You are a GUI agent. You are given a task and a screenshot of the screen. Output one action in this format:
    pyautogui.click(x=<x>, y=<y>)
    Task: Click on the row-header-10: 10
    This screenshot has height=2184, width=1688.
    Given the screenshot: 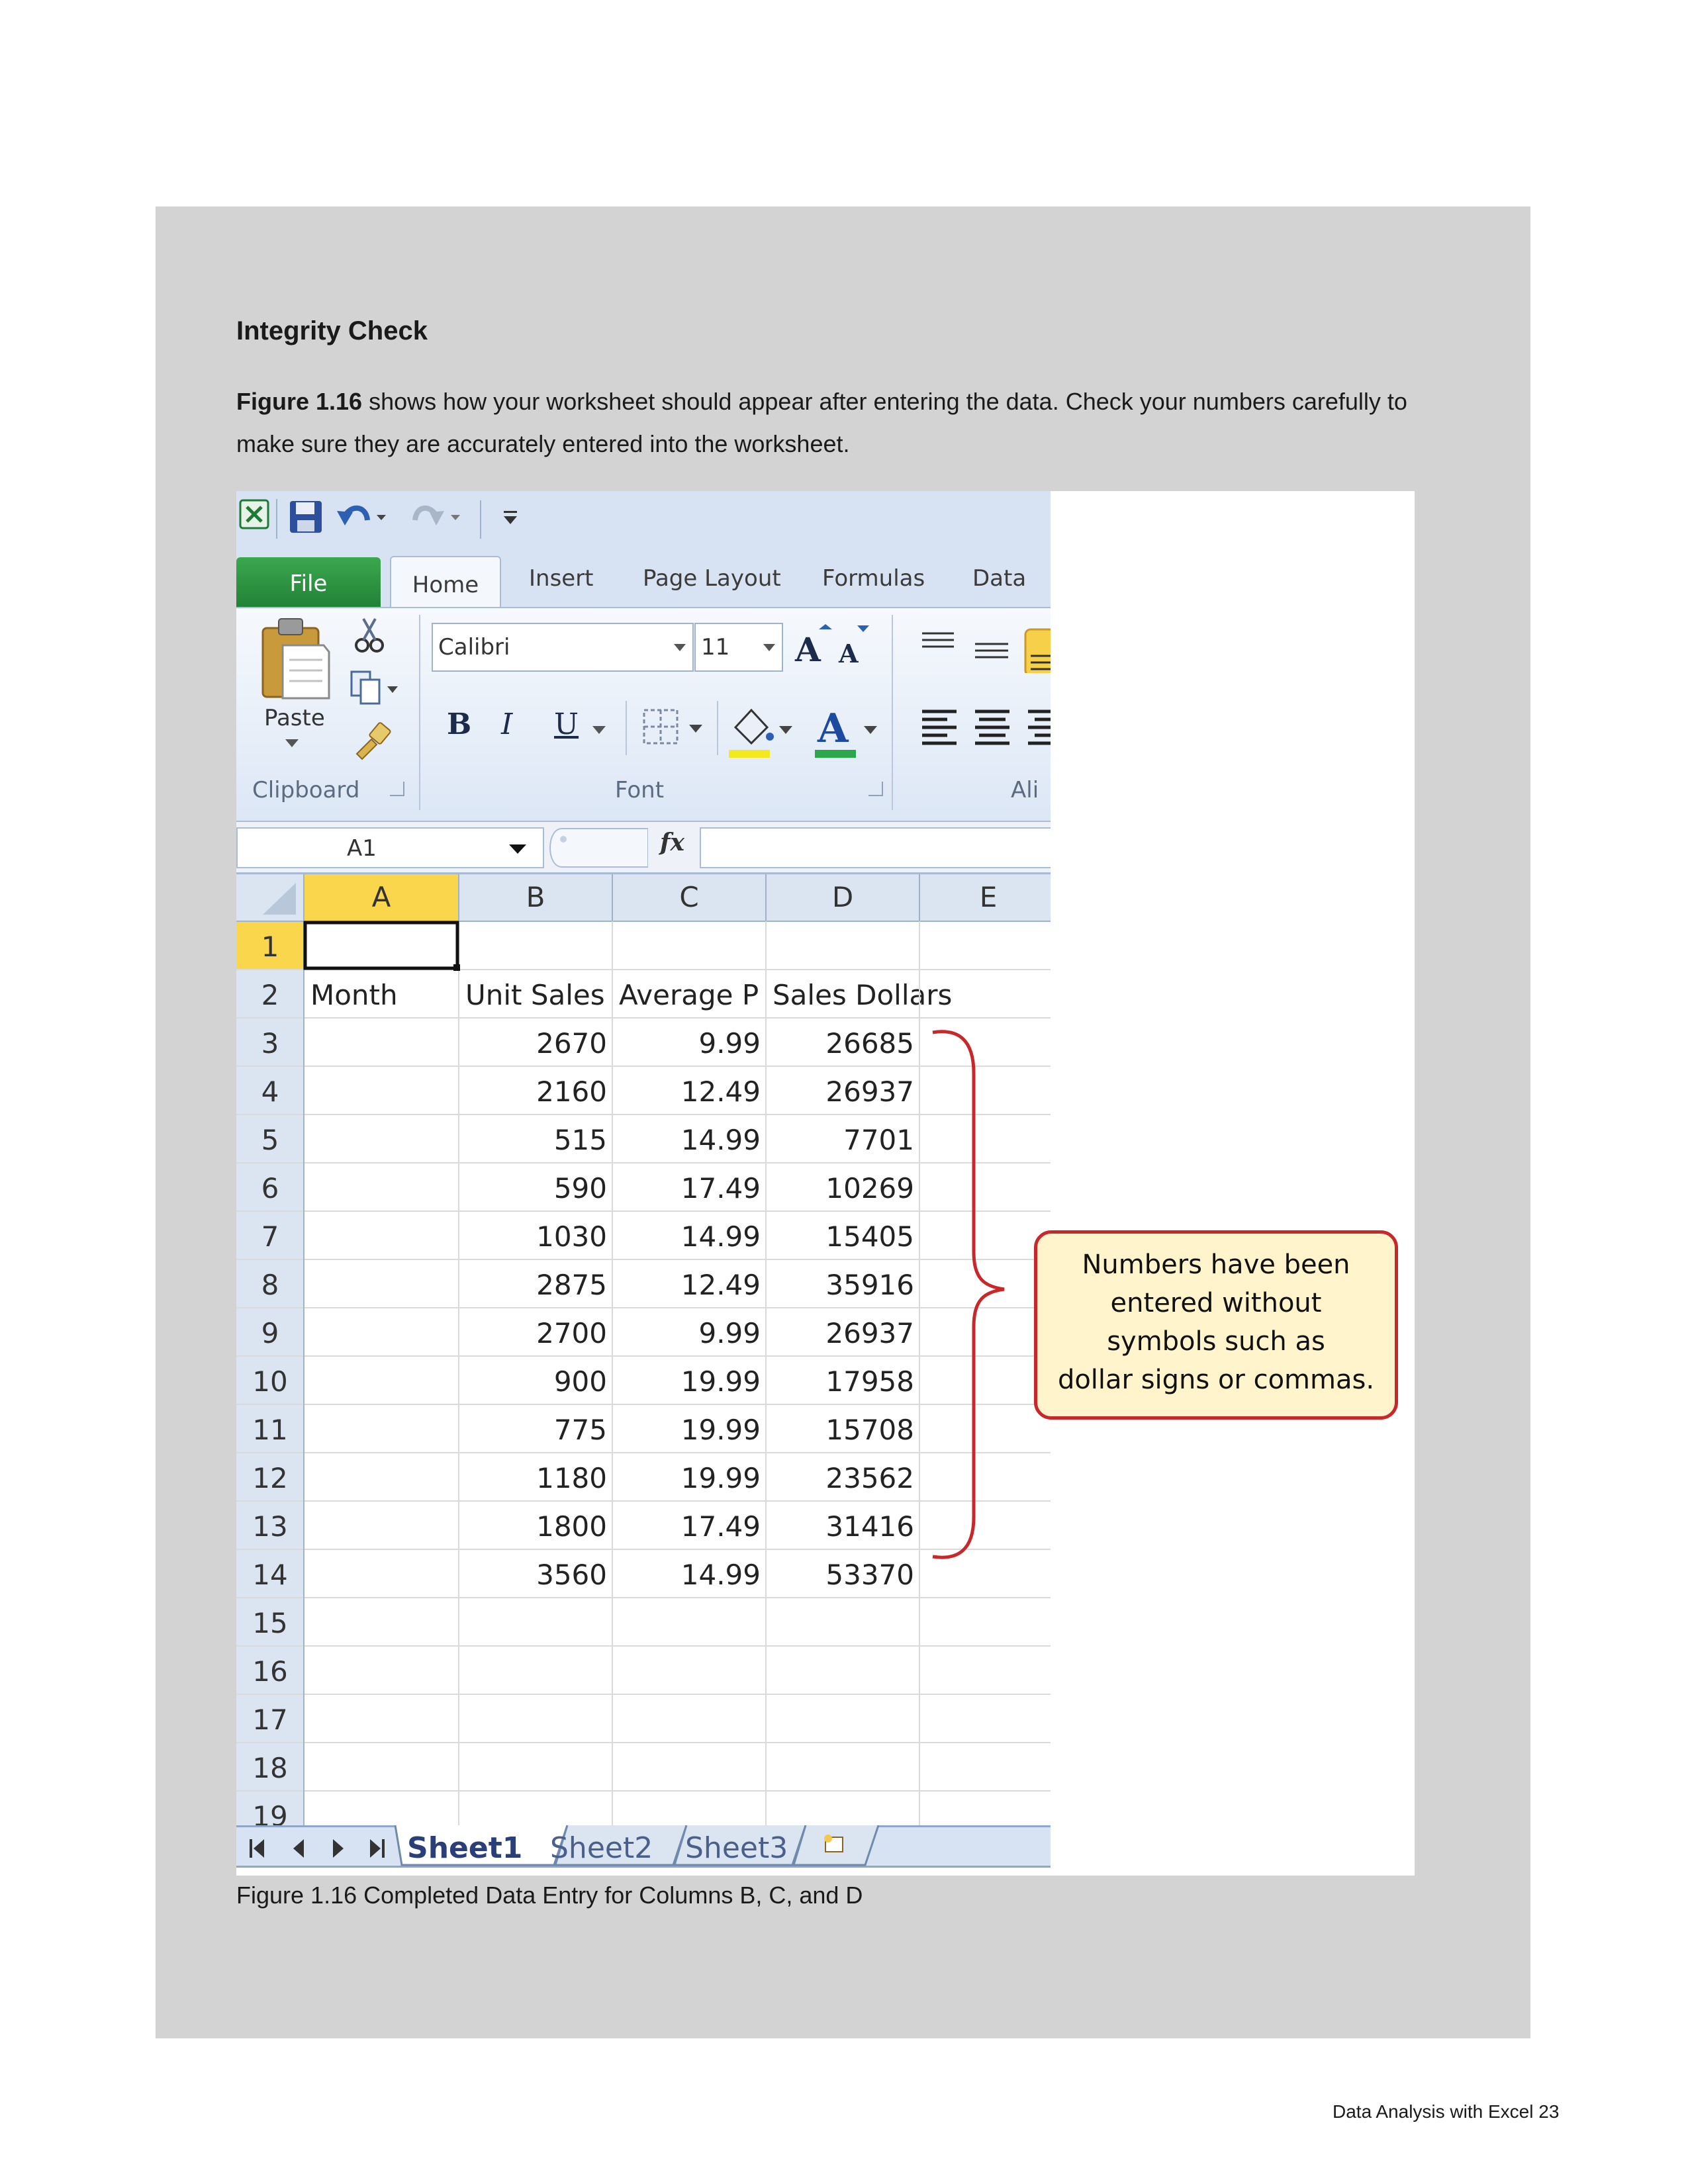 What is the action you would take?
    pyautogui.click(x=269, y=1382)
    